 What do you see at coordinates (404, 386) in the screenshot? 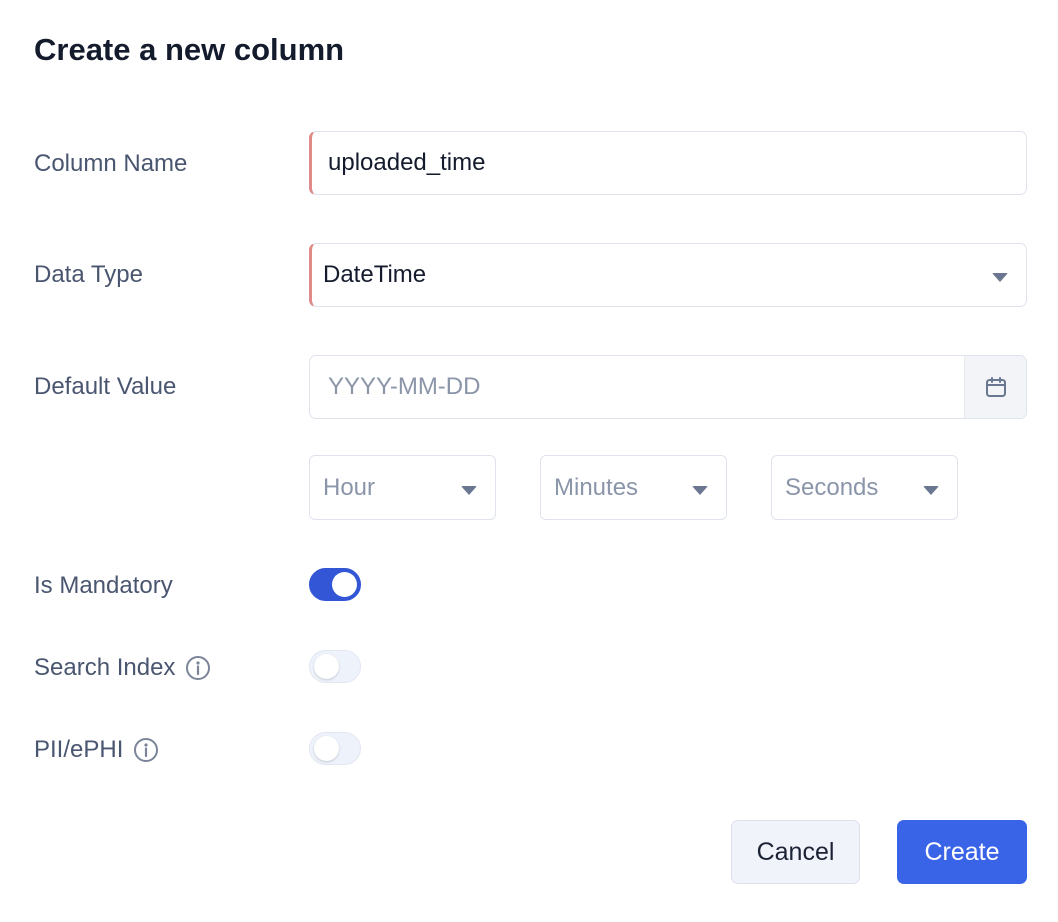
I see `date-placeholder: YYYY-MM-DD` at bounding box center [404, 386].